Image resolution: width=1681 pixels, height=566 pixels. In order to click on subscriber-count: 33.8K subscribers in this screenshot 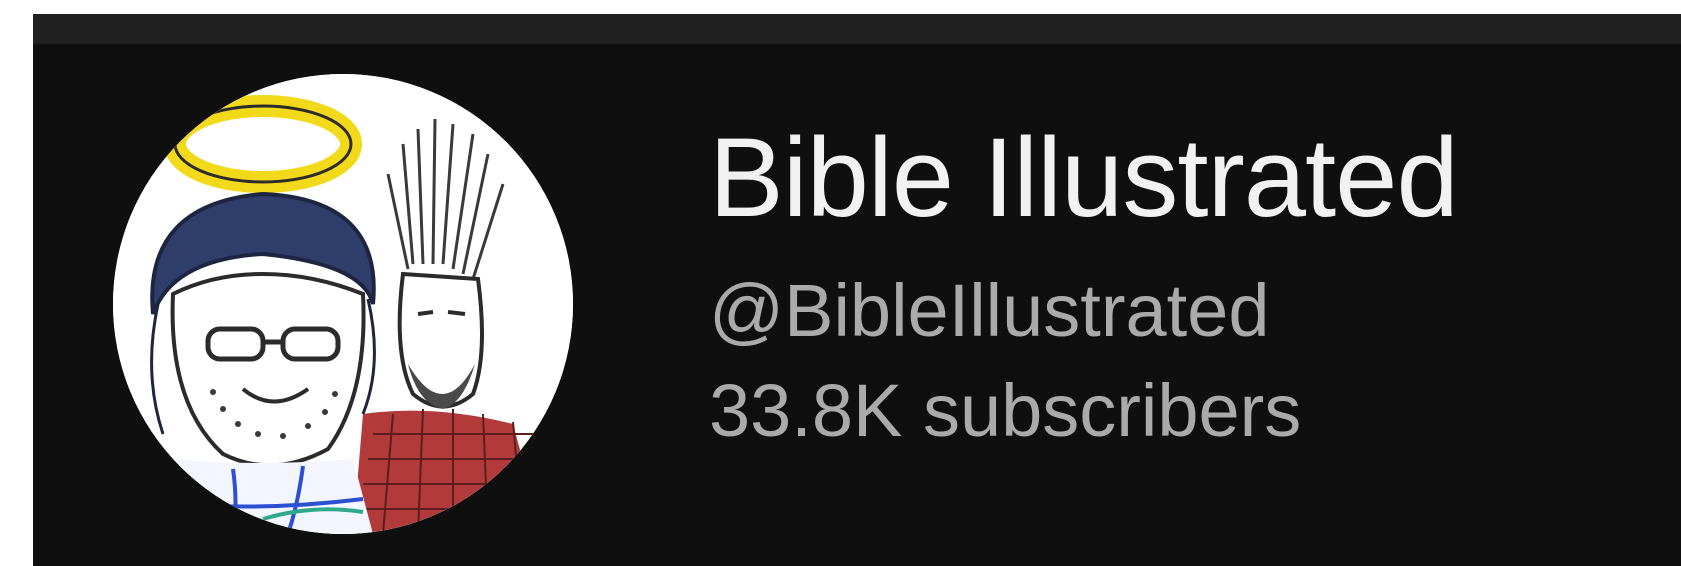, I will do `click(1005, 410)`.